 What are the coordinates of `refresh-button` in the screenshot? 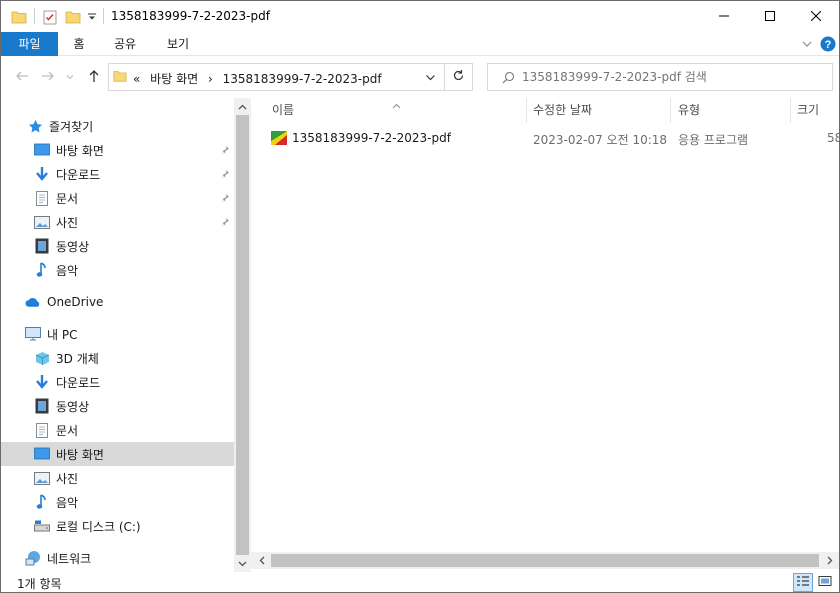 It's located at (459, 77).